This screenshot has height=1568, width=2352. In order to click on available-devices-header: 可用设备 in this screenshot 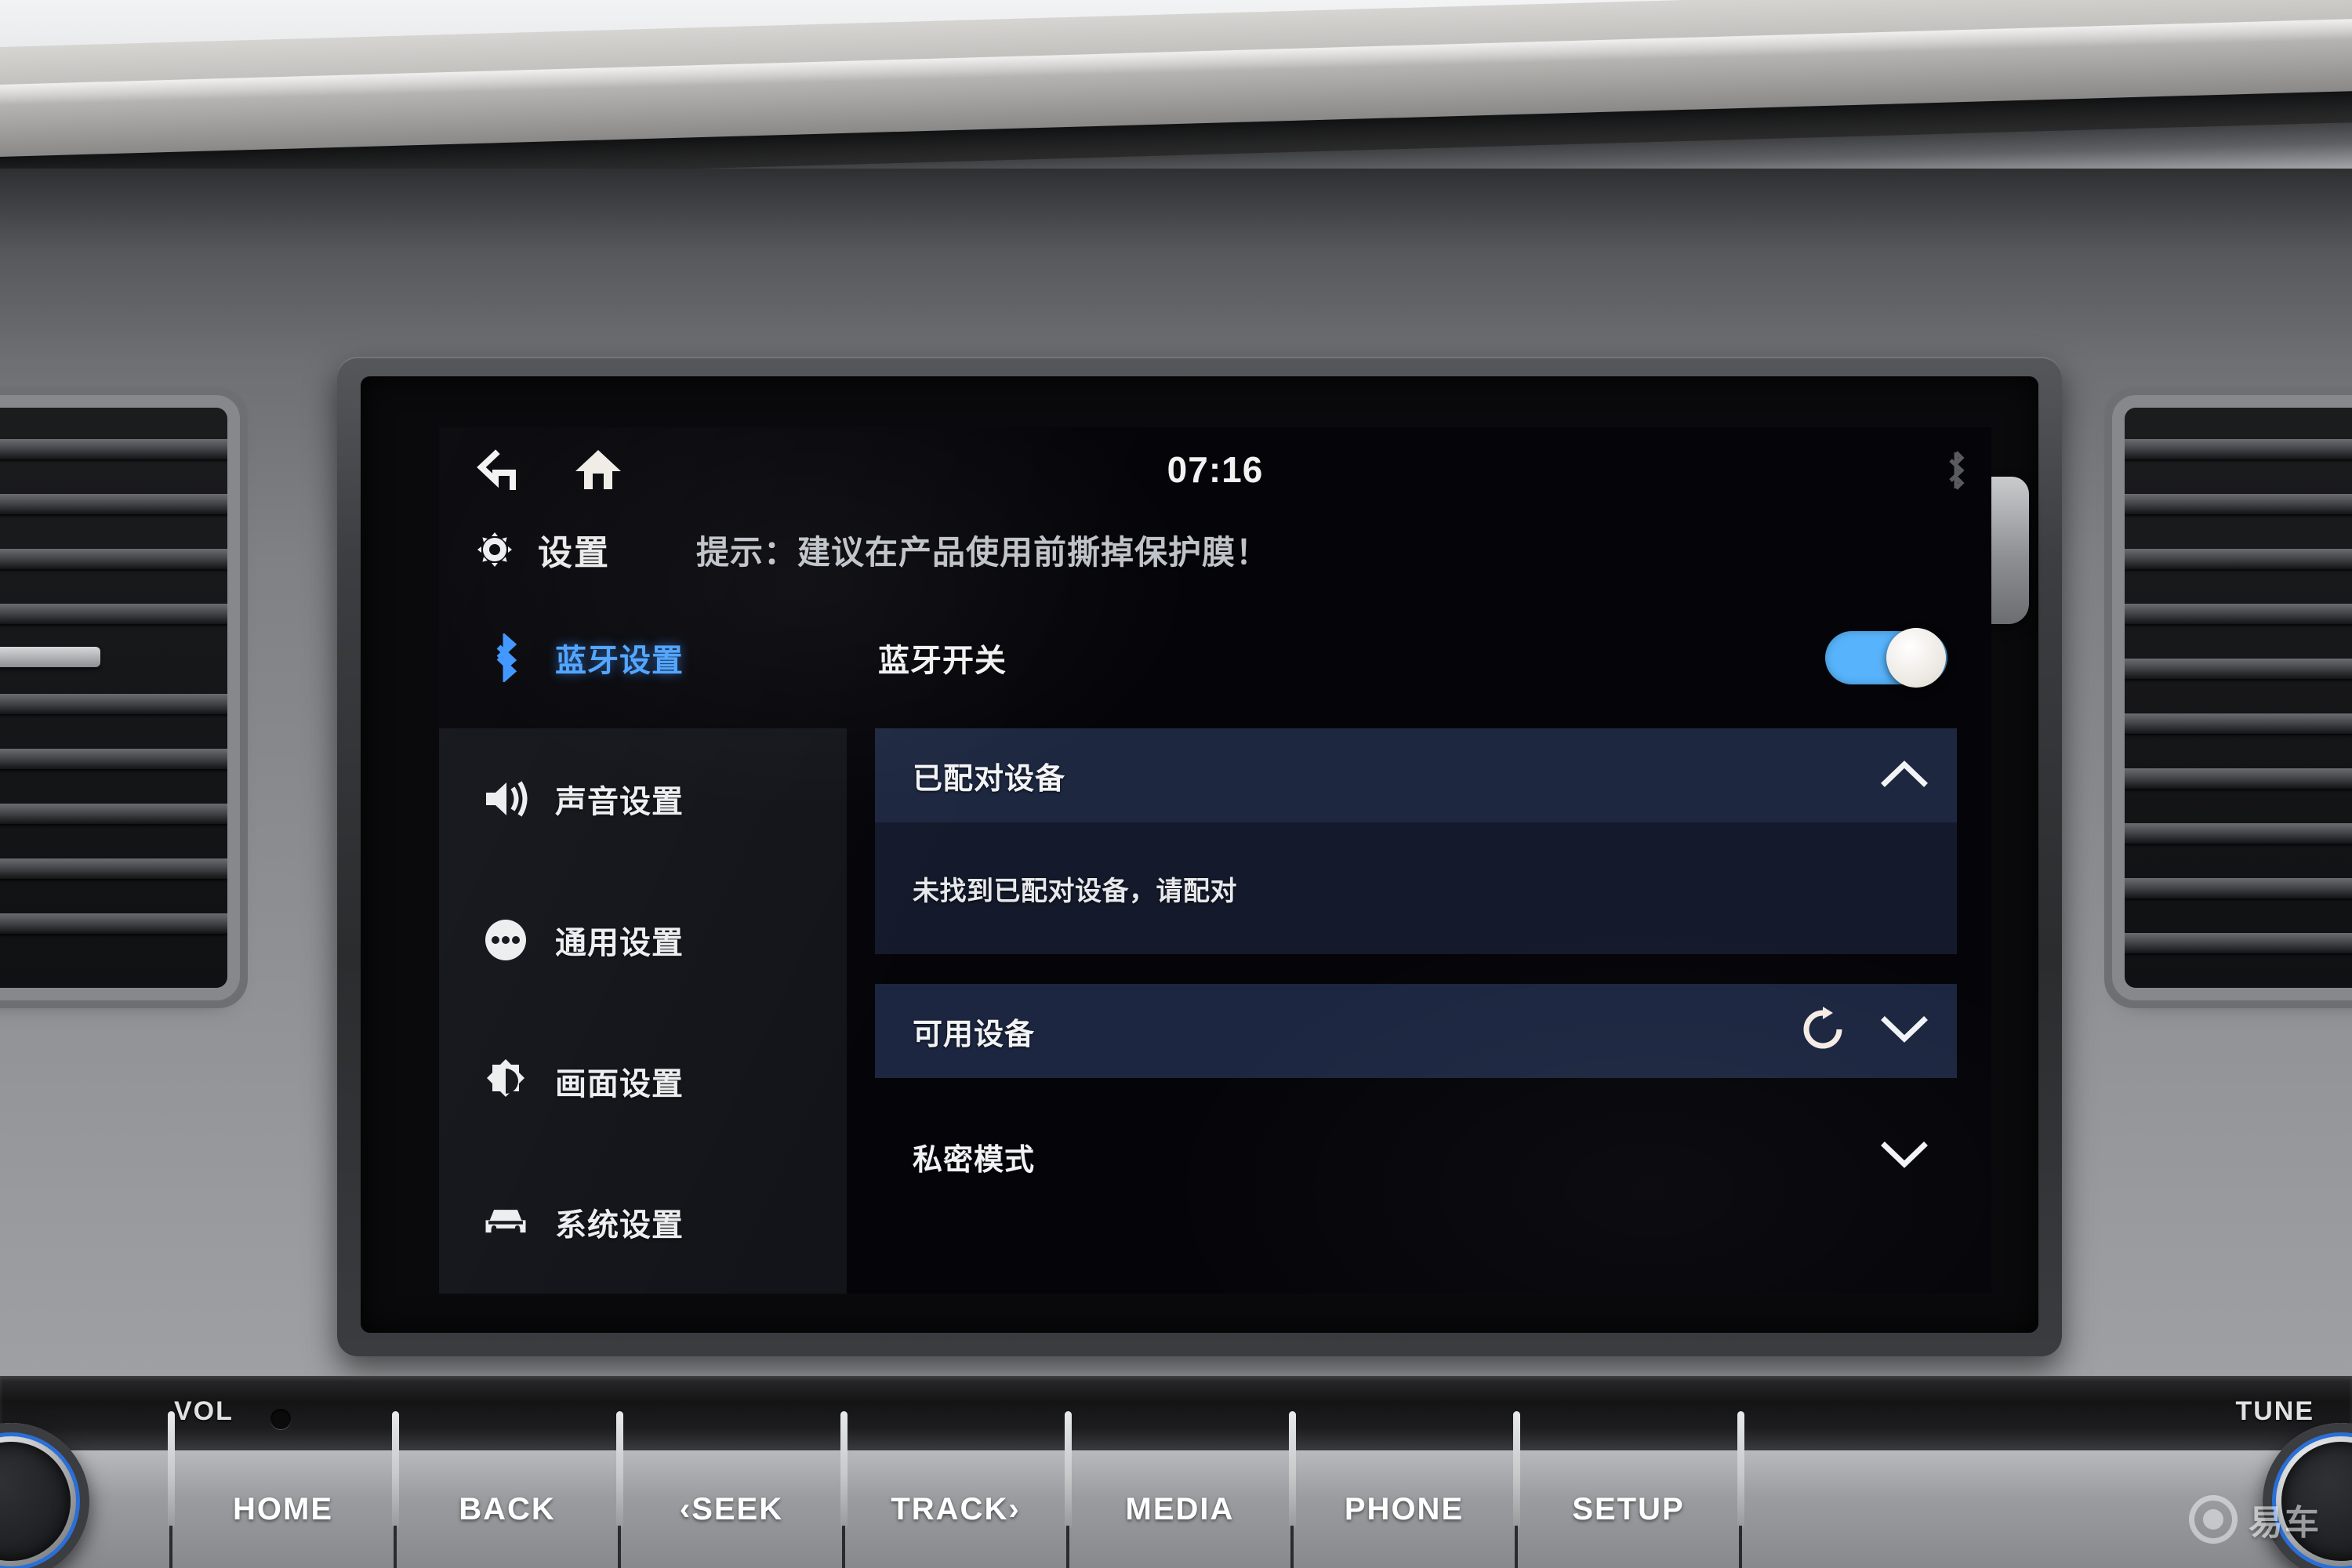, I will do `click(1416, 1031)`.